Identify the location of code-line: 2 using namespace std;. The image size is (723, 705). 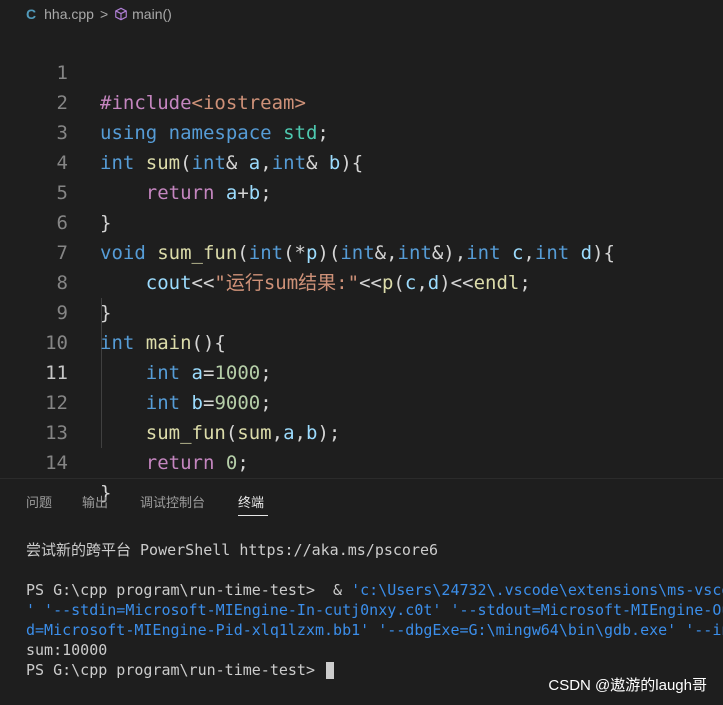
(361, 101).